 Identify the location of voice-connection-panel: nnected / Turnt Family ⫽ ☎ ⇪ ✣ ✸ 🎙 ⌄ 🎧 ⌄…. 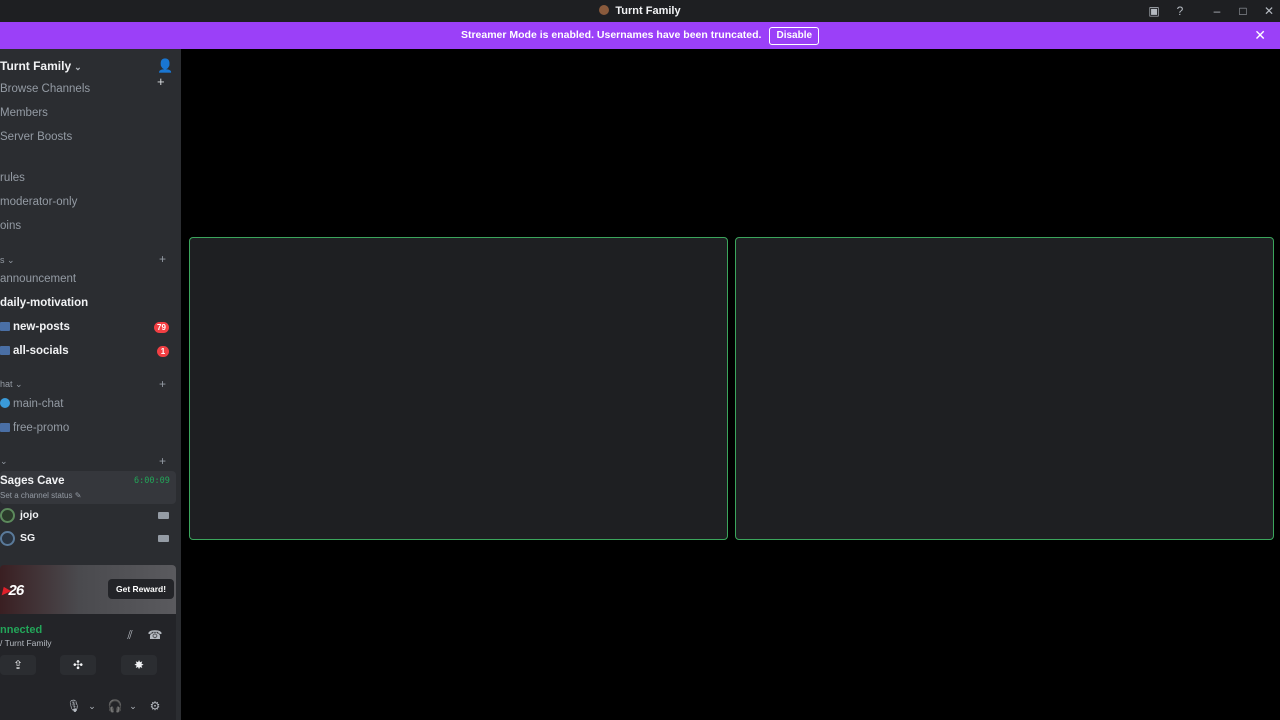
(88, 667).